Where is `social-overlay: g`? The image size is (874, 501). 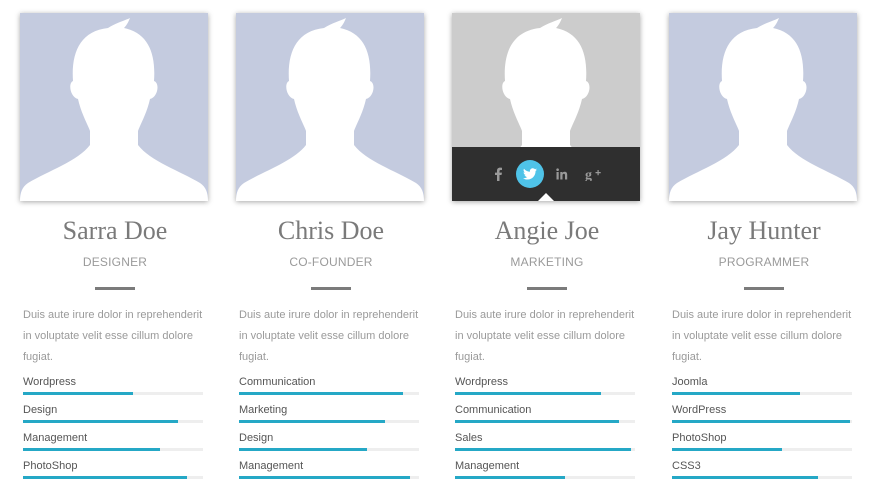
social-overlay: g is located at coordinates (546, 174).